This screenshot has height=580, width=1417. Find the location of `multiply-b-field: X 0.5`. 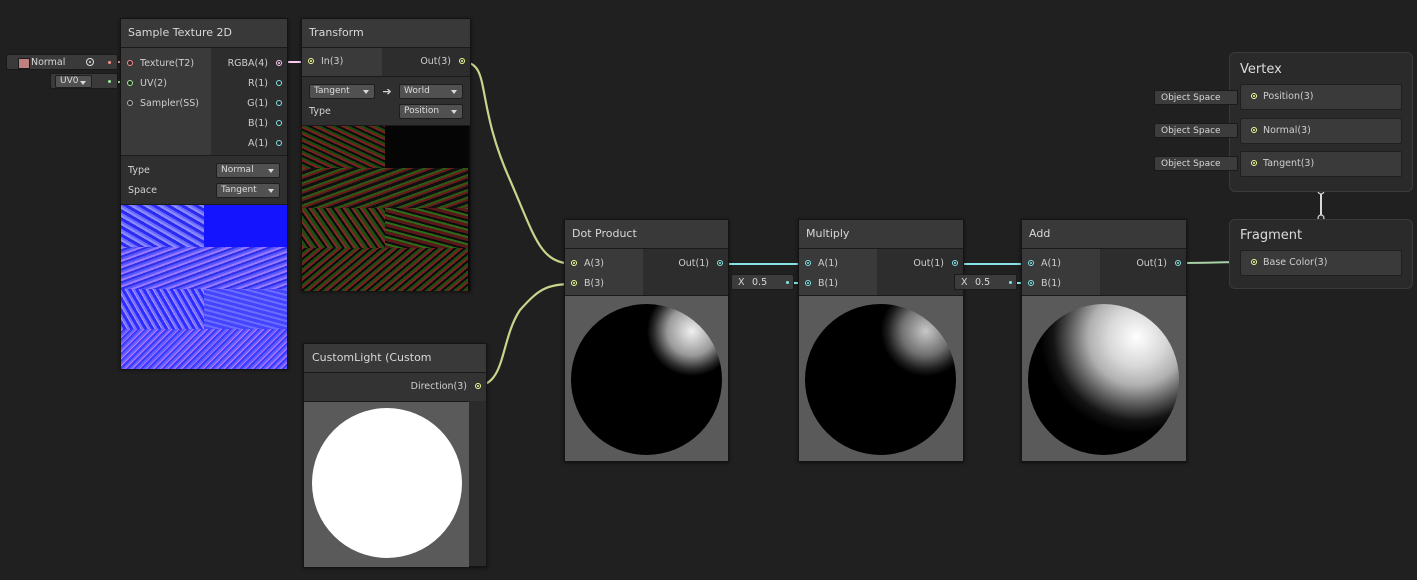

multiply-b-field: X 0.5 is located at coordinates (762, 282).